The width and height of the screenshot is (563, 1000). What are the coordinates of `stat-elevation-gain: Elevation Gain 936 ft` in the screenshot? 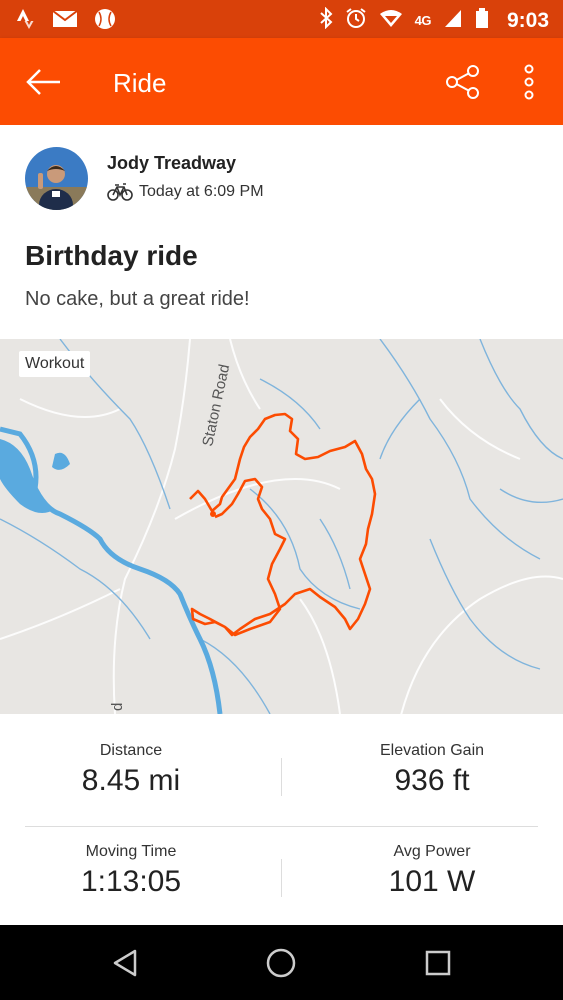 It's located at (432, 770).